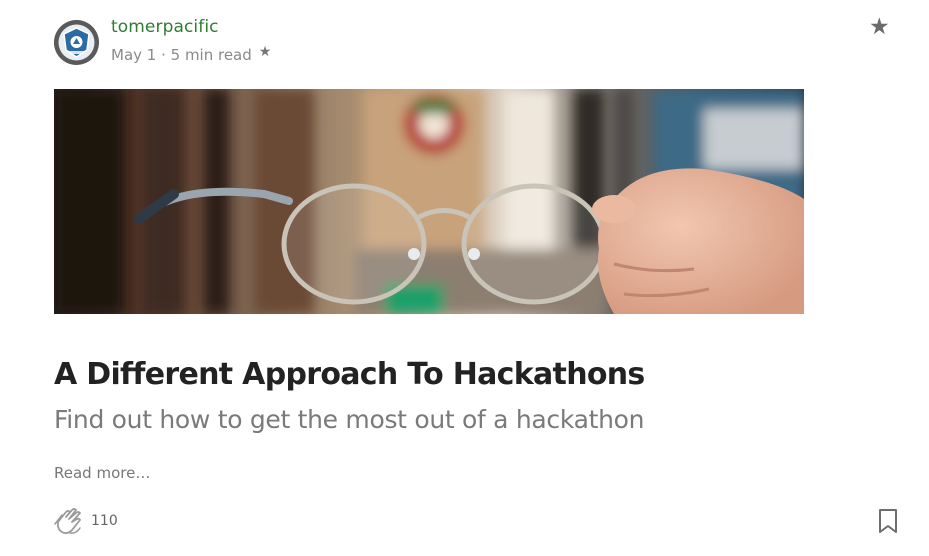 Image resolution: width=929 pixels, height=556 pixels. Describe the element at coordinates (69, 521) in the screenshot. I see `clap-icon` at that location.